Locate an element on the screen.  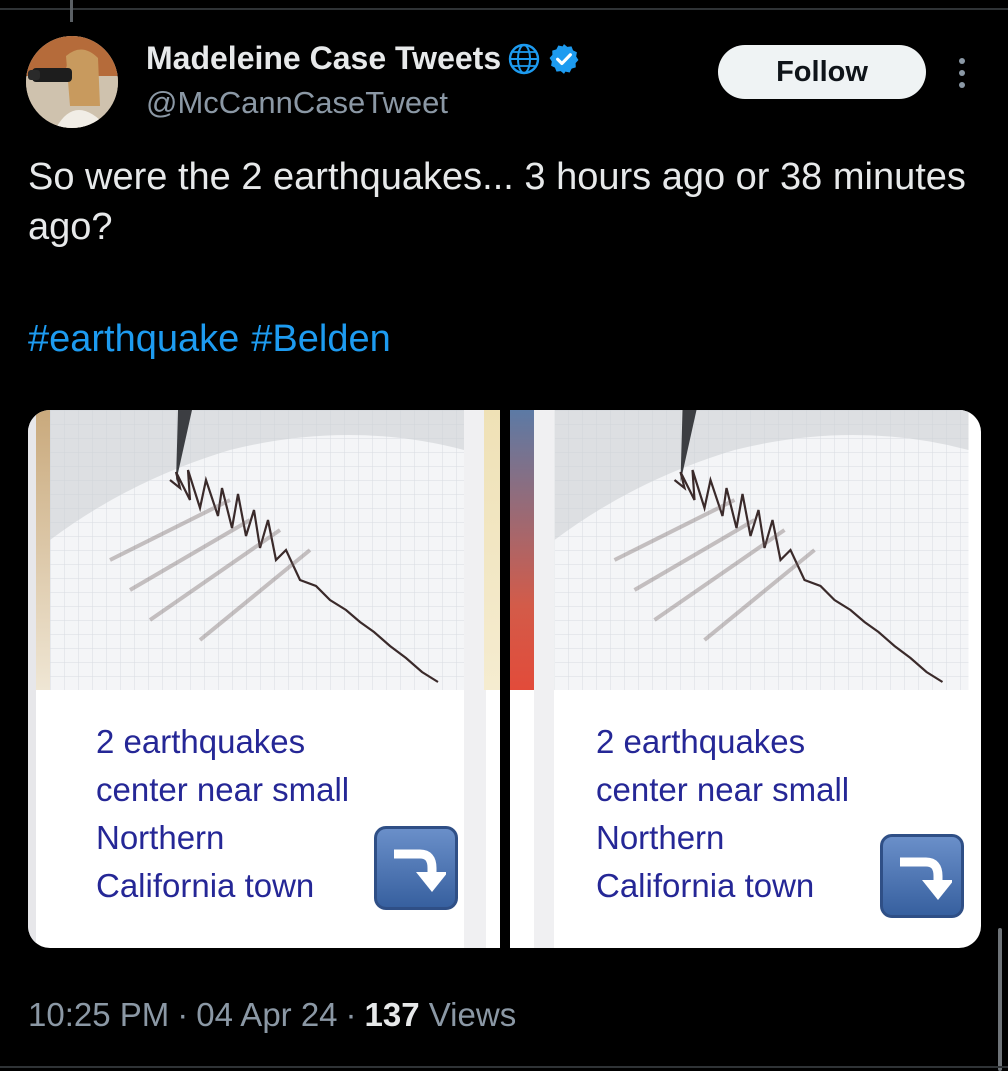
tweet-meta: 10:25 PM · 04 Apr 24 · 137 Views is located at coordinates (272, 1015).